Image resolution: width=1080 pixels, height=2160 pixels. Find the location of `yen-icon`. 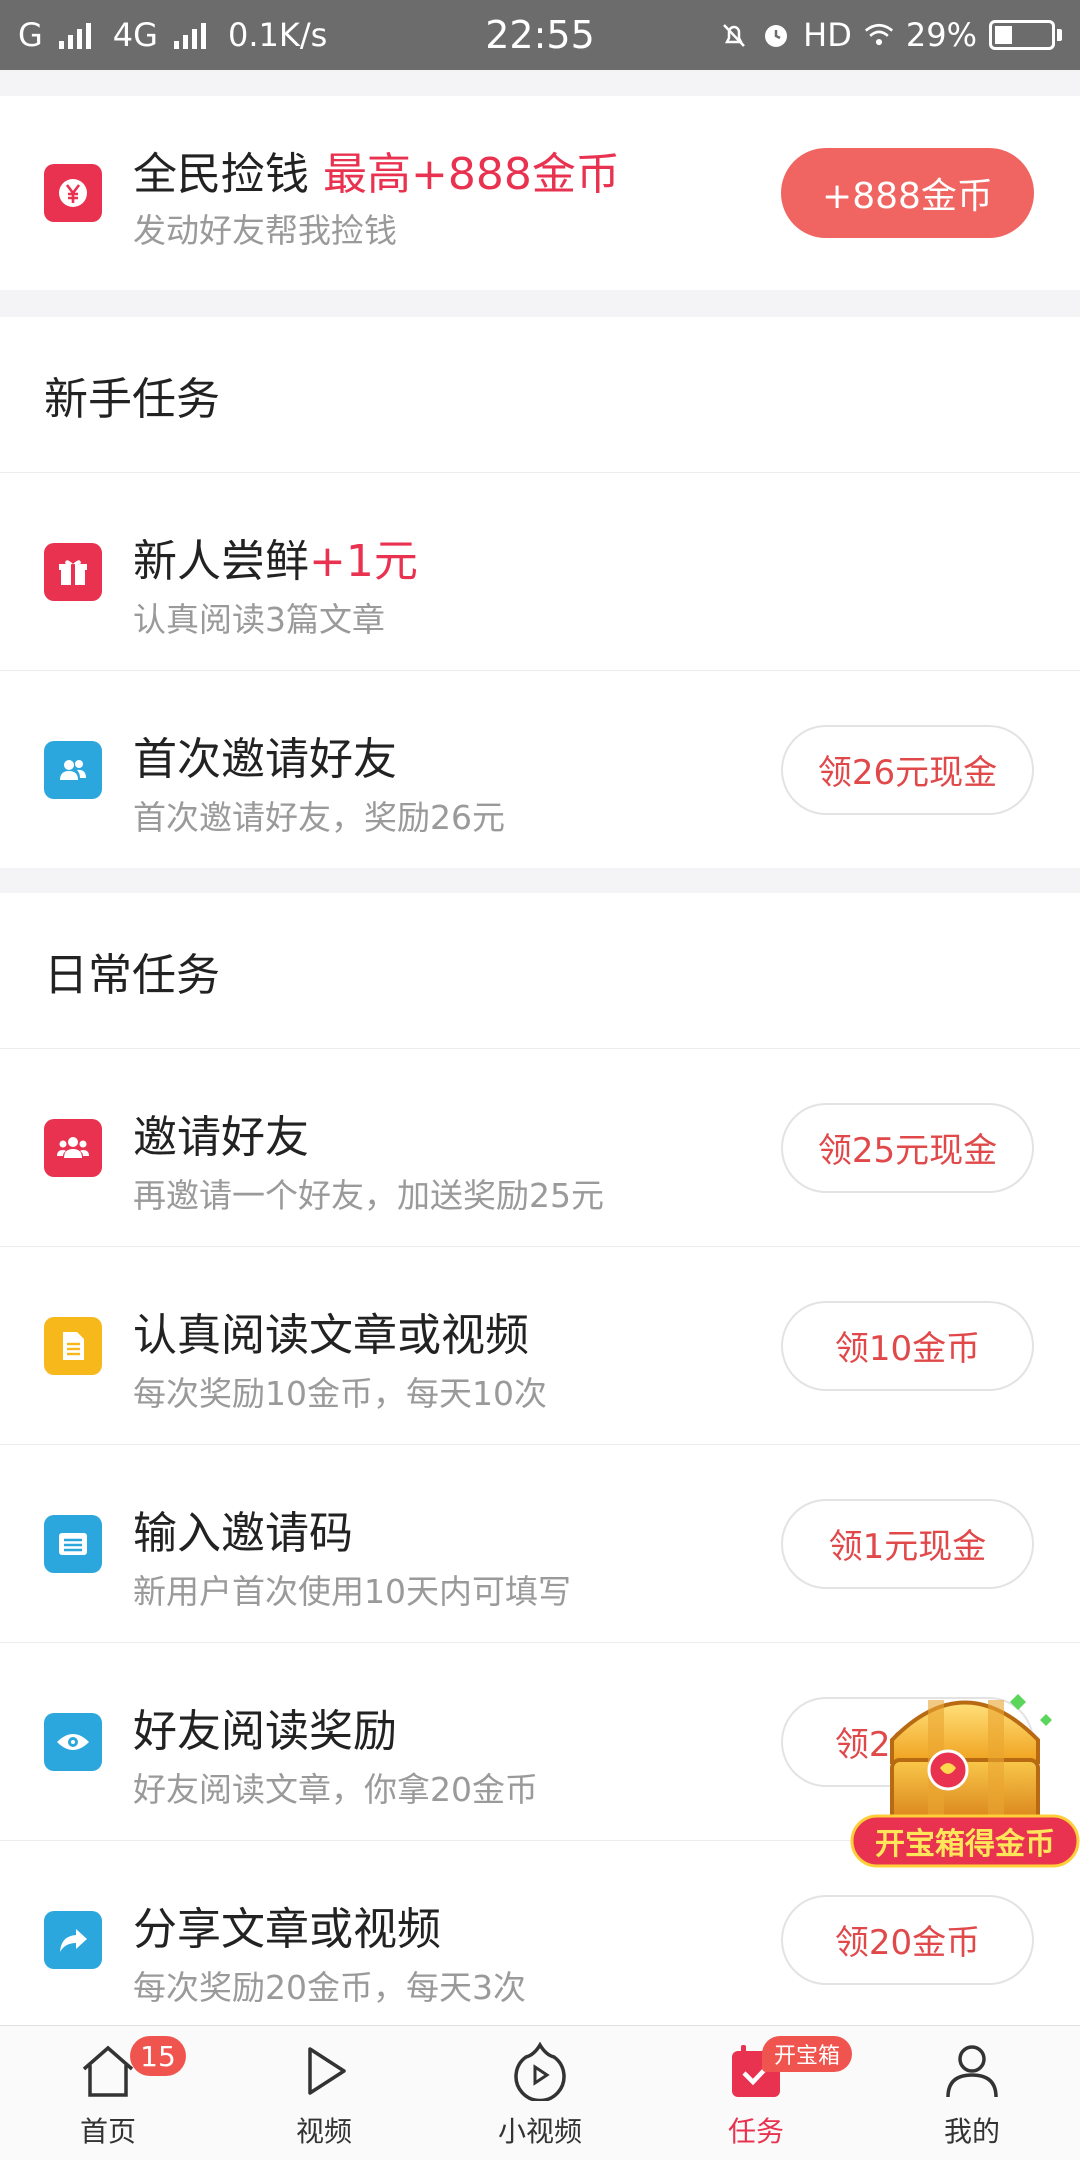

yen-icon is located at coordinates (73, 193).